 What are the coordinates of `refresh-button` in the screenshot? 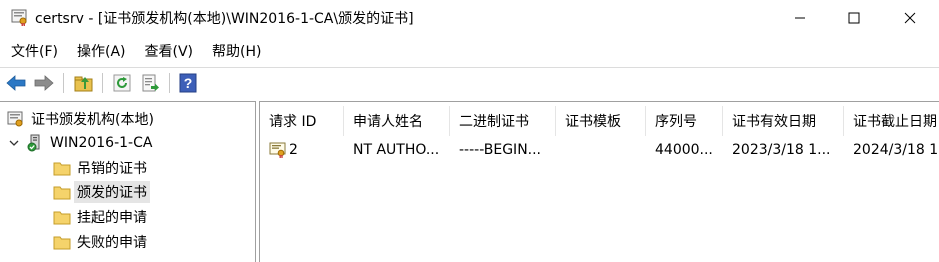 It's located at (122, 83).